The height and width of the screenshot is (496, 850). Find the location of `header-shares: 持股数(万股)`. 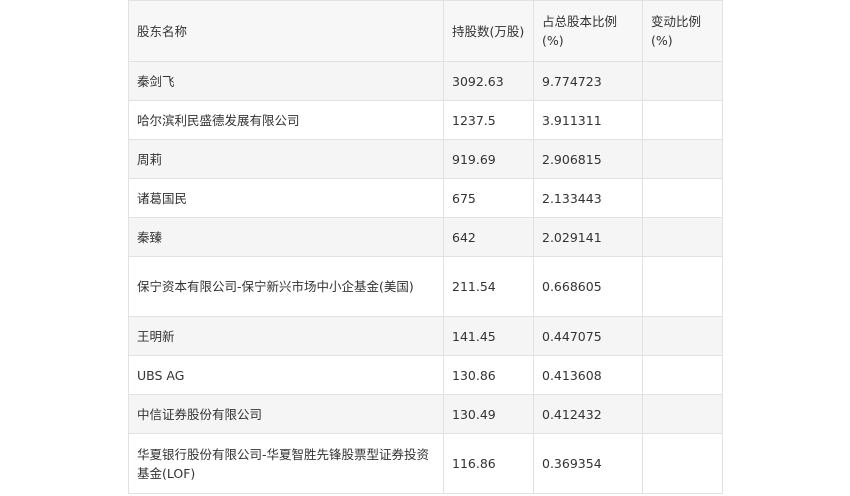

header-shares: 持股数(万股) is located at coordinates (488, 31).